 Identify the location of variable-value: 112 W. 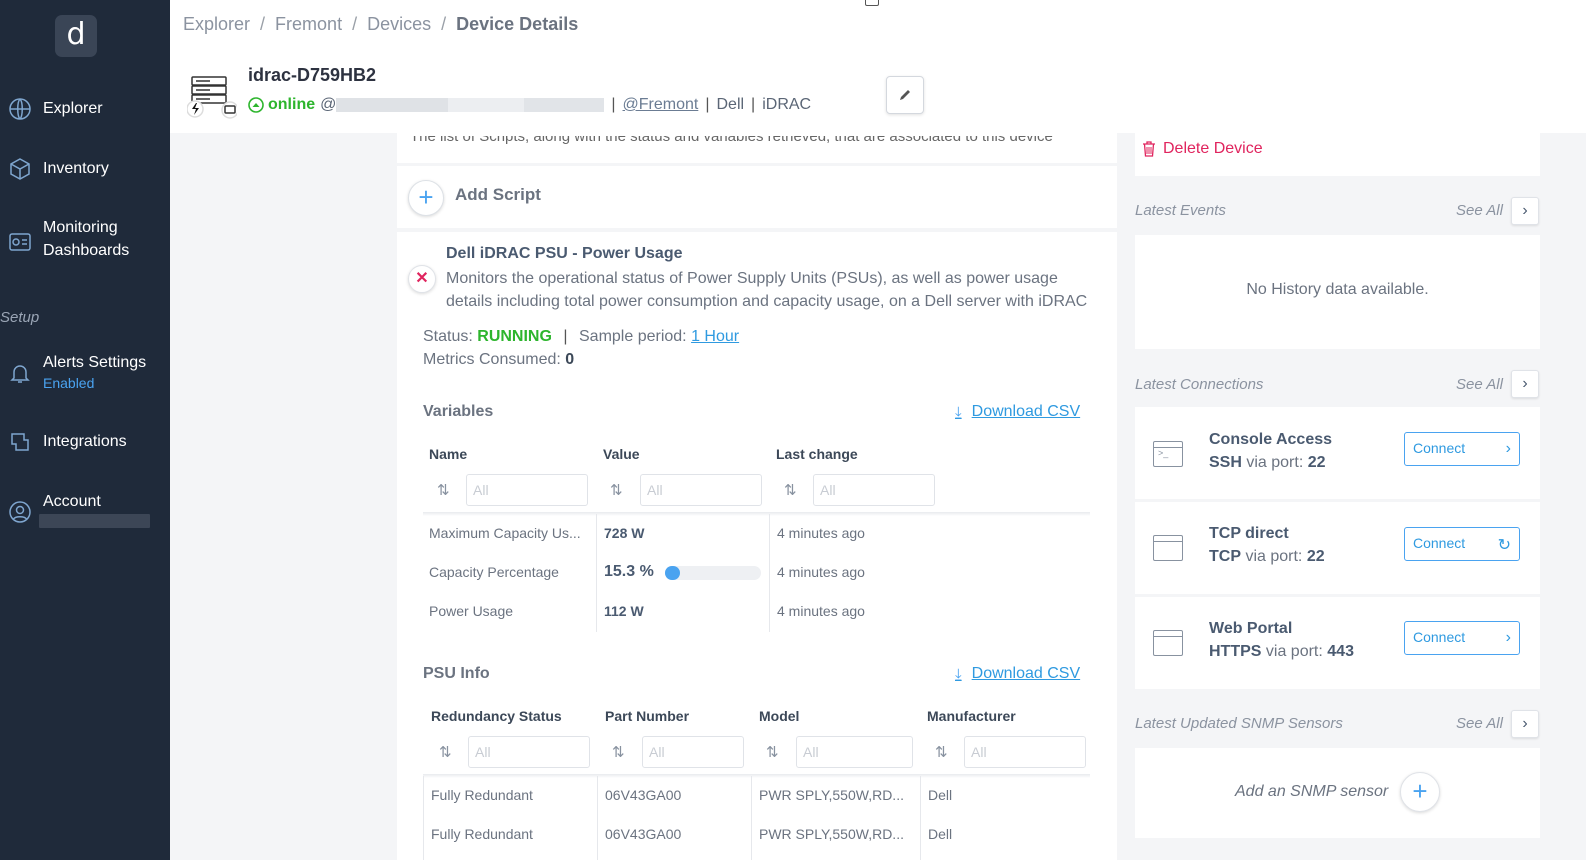
(624, 611).